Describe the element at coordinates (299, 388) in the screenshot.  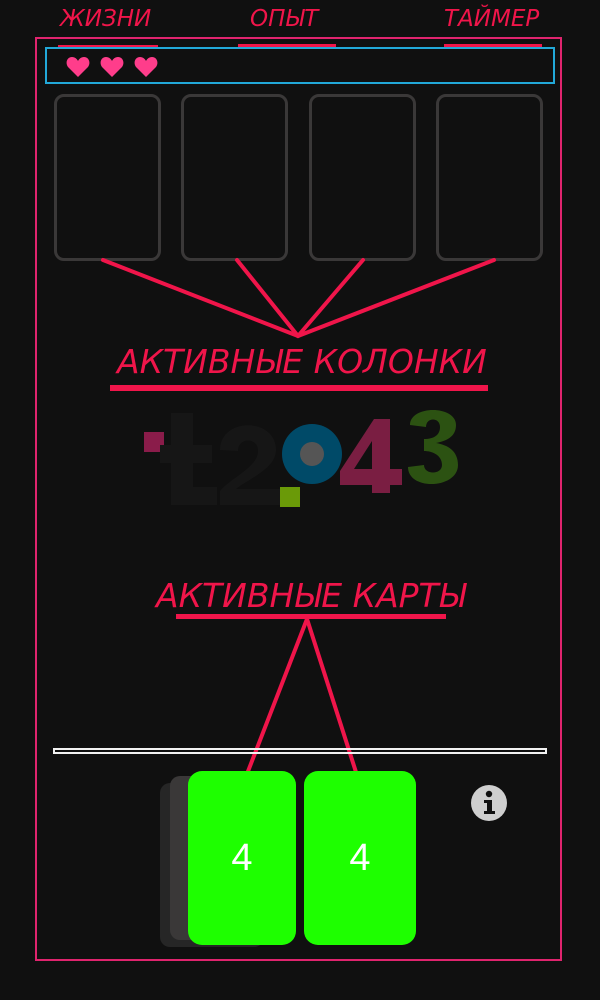
I see `active-columns-underline` at that location.